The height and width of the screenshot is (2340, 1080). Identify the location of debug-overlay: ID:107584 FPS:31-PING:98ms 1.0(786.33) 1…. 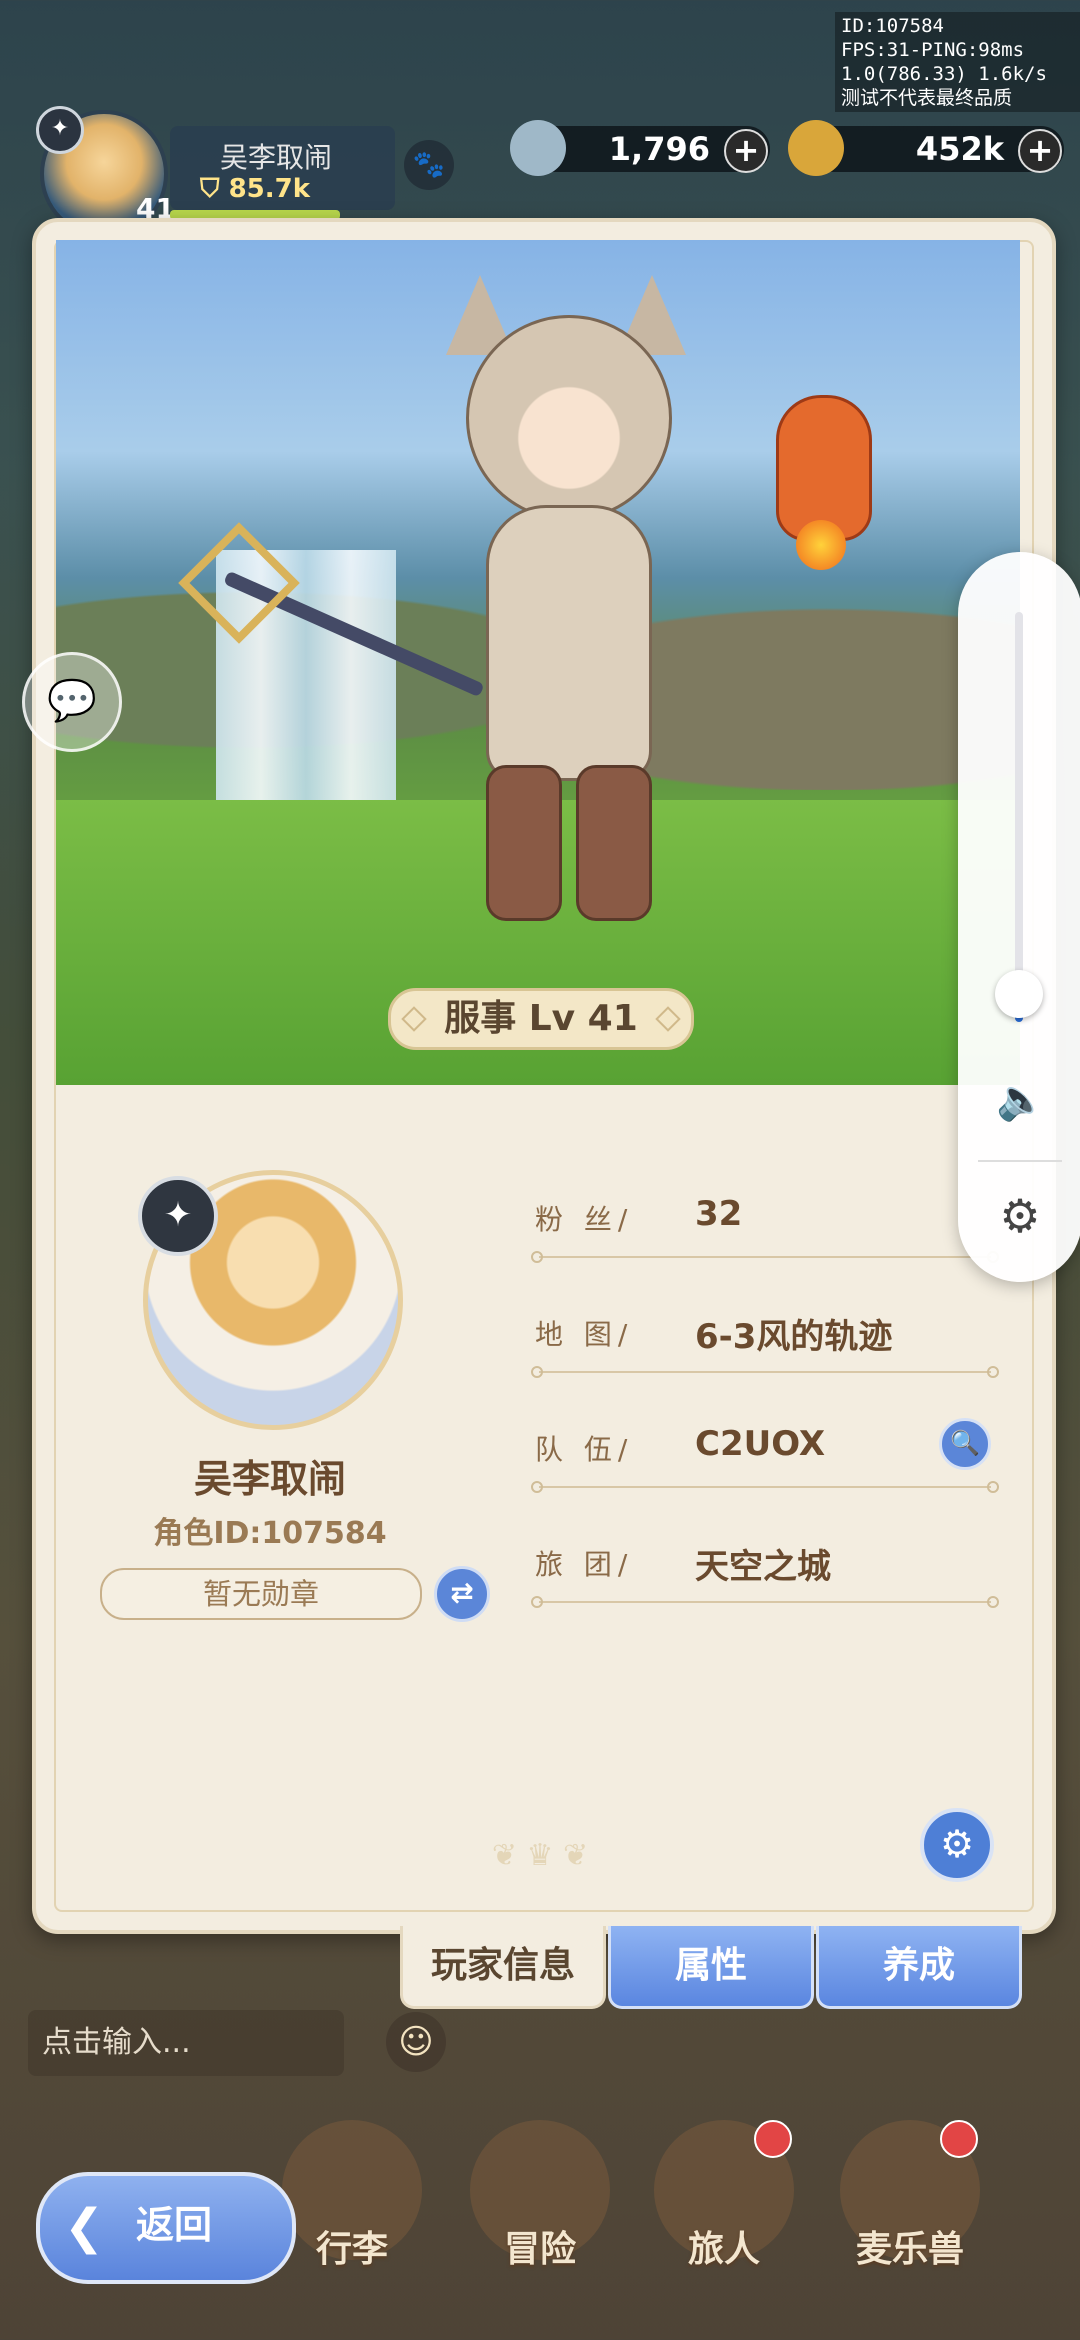
(957, 62).